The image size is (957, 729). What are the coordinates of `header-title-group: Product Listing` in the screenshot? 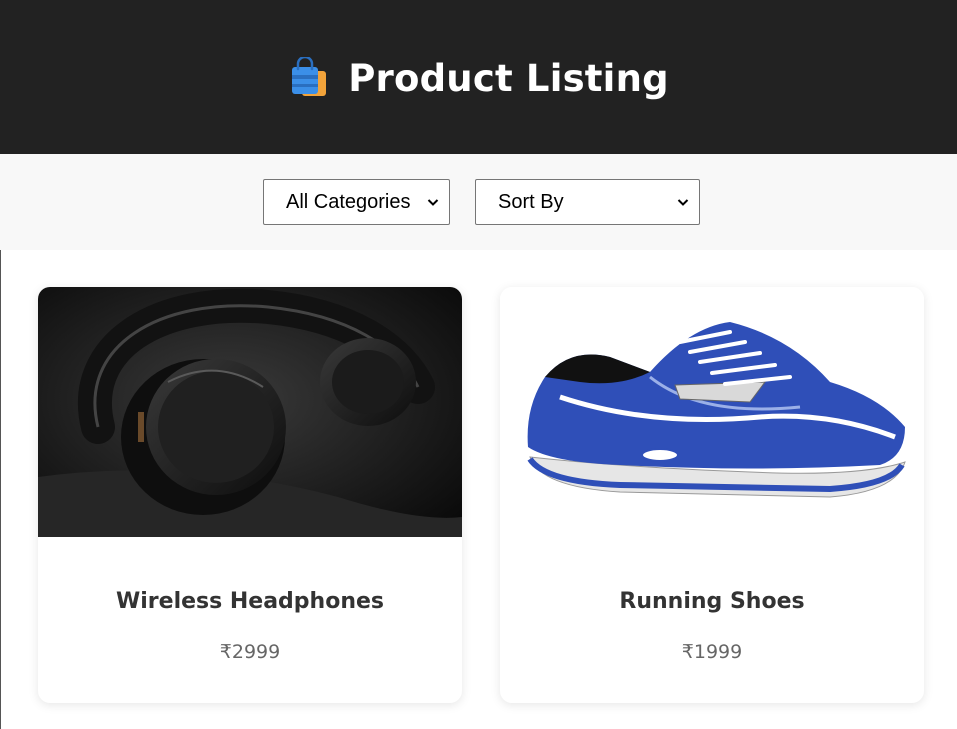 It's located at (478, 78).